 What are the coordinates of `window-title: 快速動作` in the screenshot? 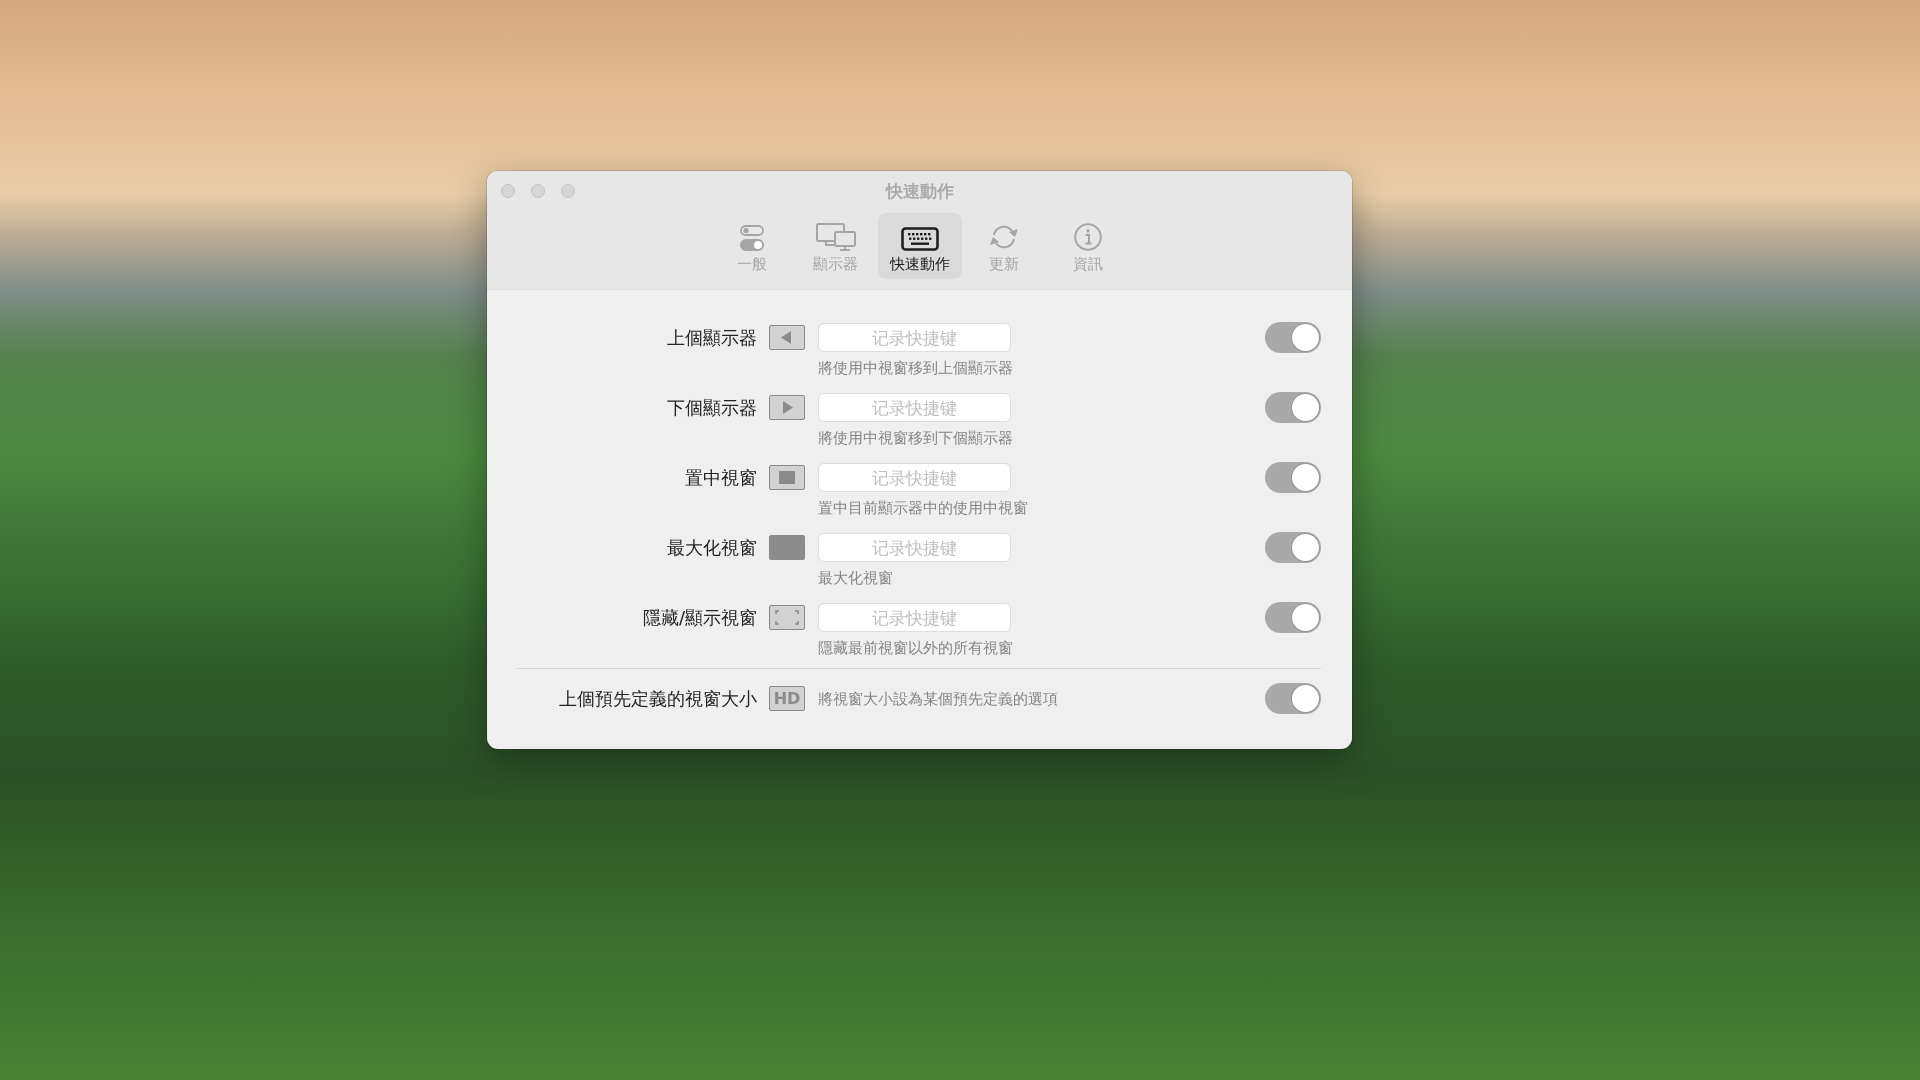 It's located at (919, 191).